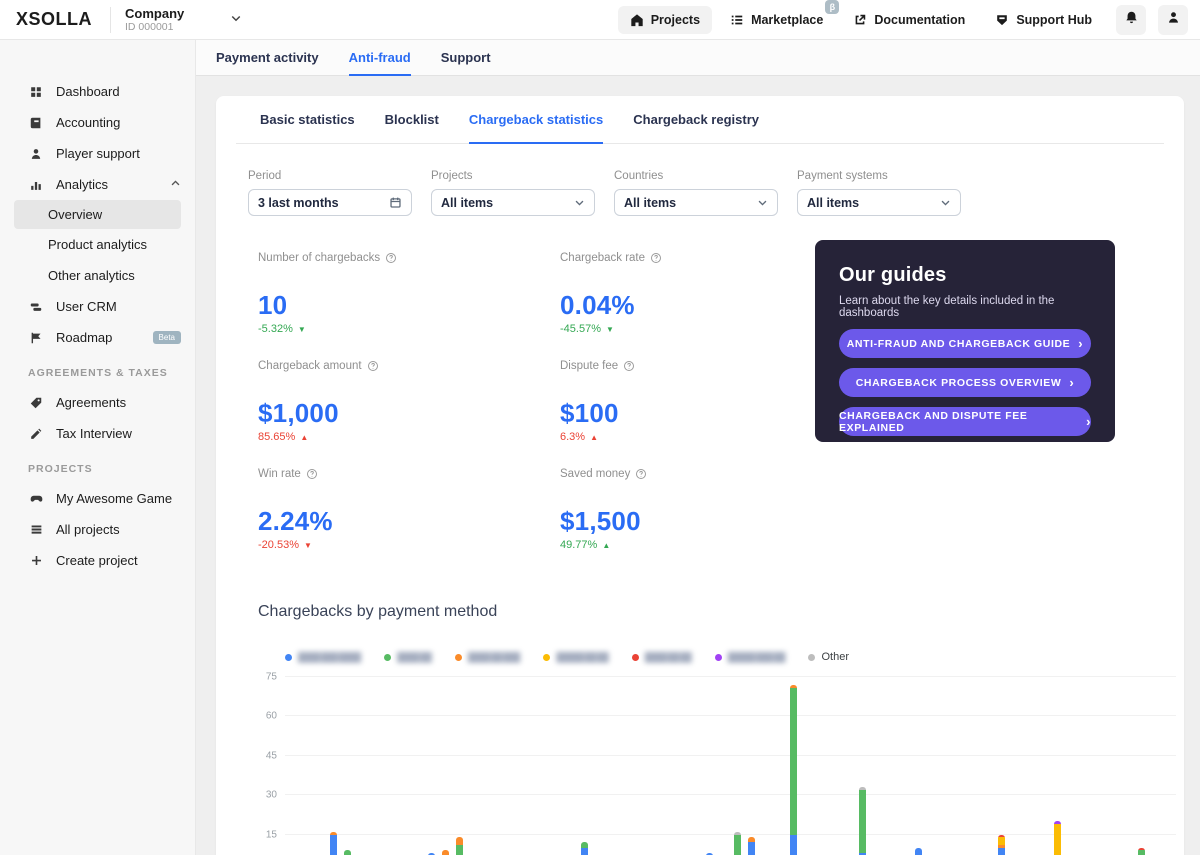 The height and width of the screenshot is (855, 1200). What do you see at coordinates (600, 521) in the screenshot?
I see `stat-value: $1,500` at bounding box center [600, 521].